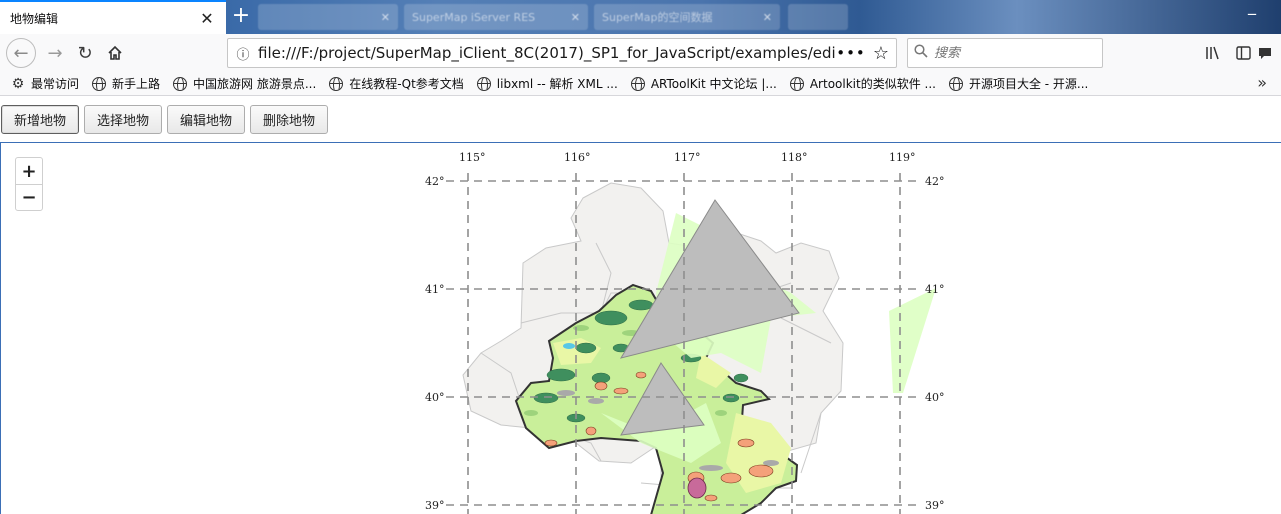  Describe the element at coordinates (902, 157) in the screenshot. I see `lon-label: 119°` at that location.